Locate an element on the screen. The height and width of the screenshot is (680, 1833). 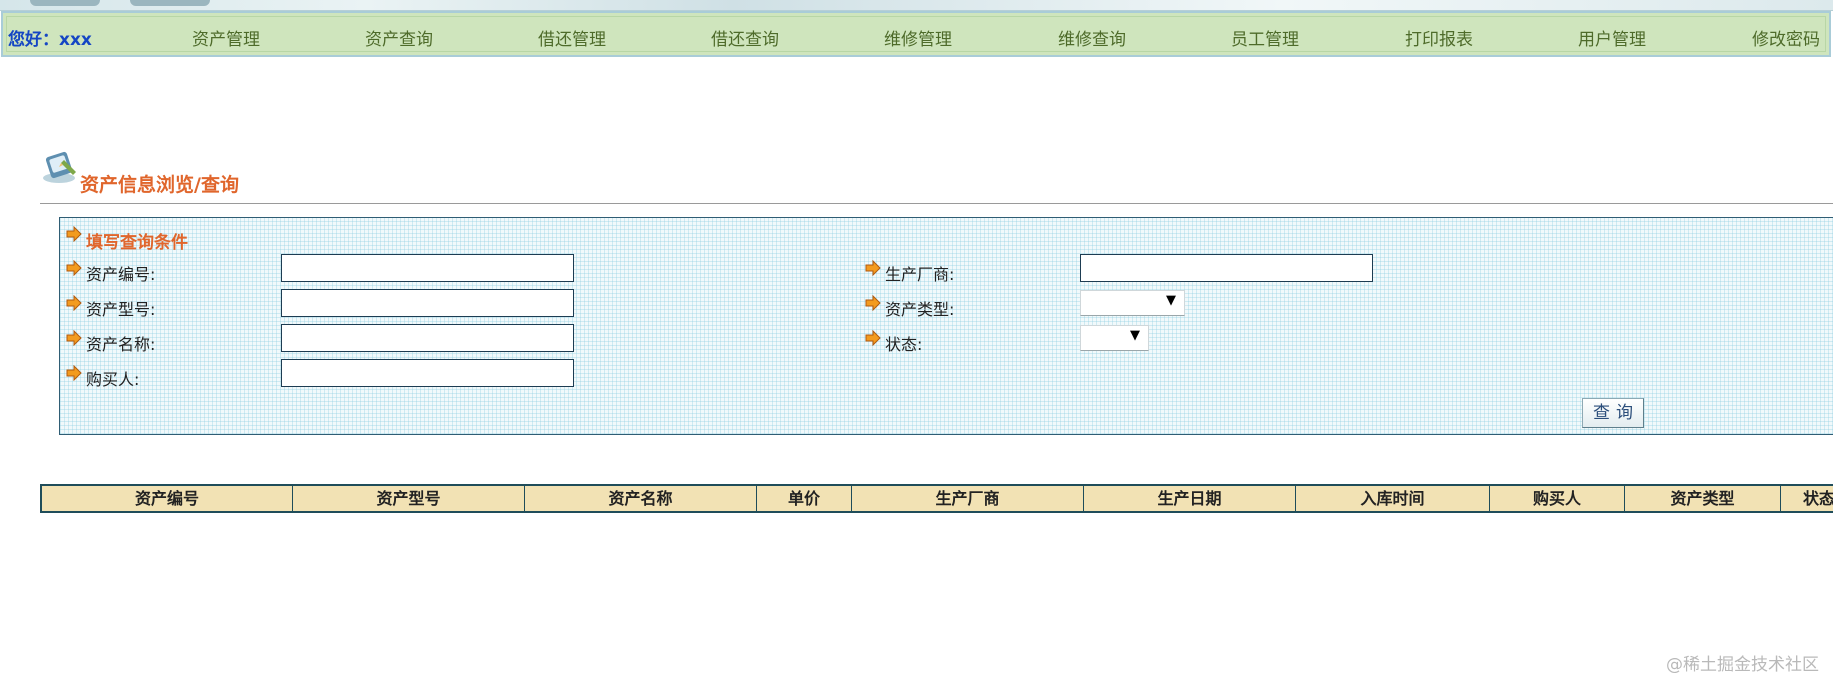
status-select: ▼ is located at coordinates (1114, 338).